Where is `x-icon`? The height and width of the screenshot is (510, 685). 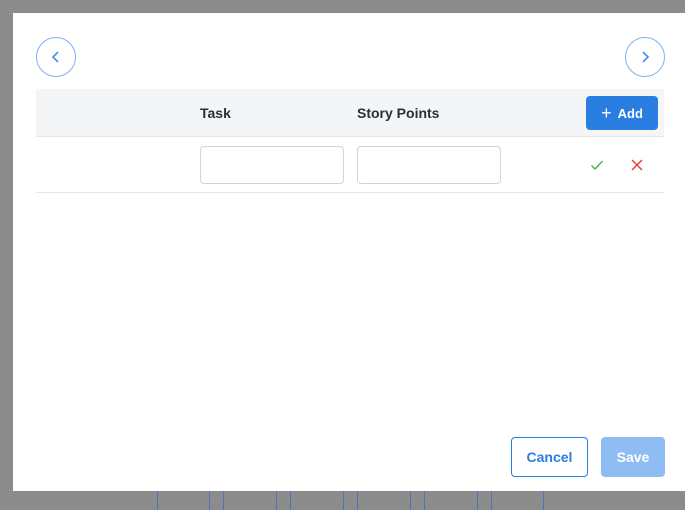
x-icon is located at coordinates (637, 165).